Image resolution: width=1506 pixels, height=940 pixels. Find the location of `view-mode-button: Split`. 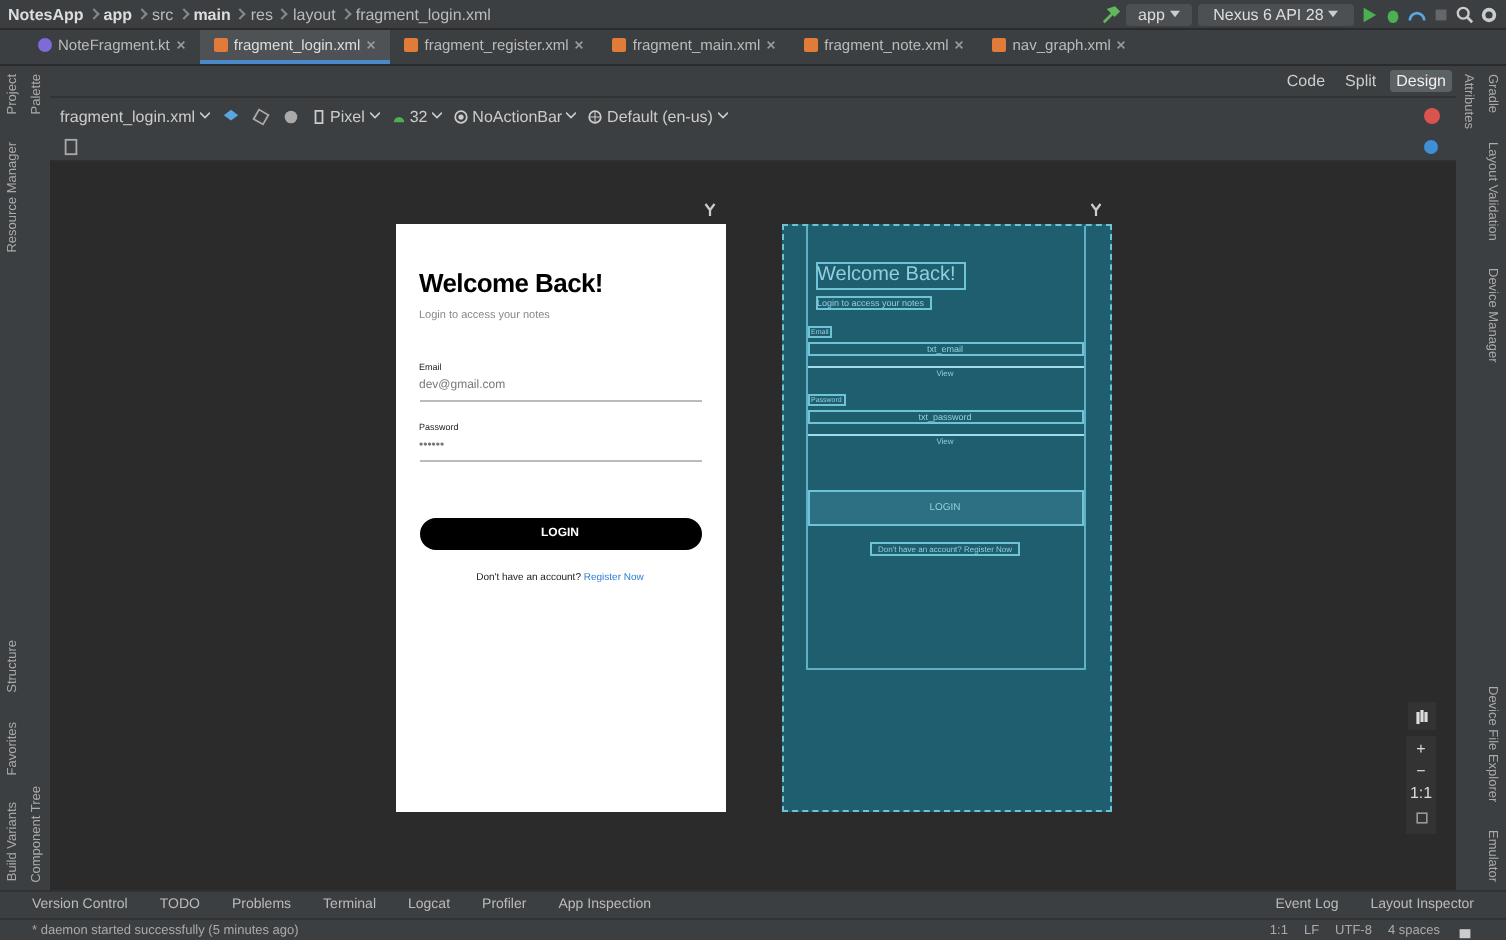

view-mode-button: Split is located at coordinates (1361, 81).